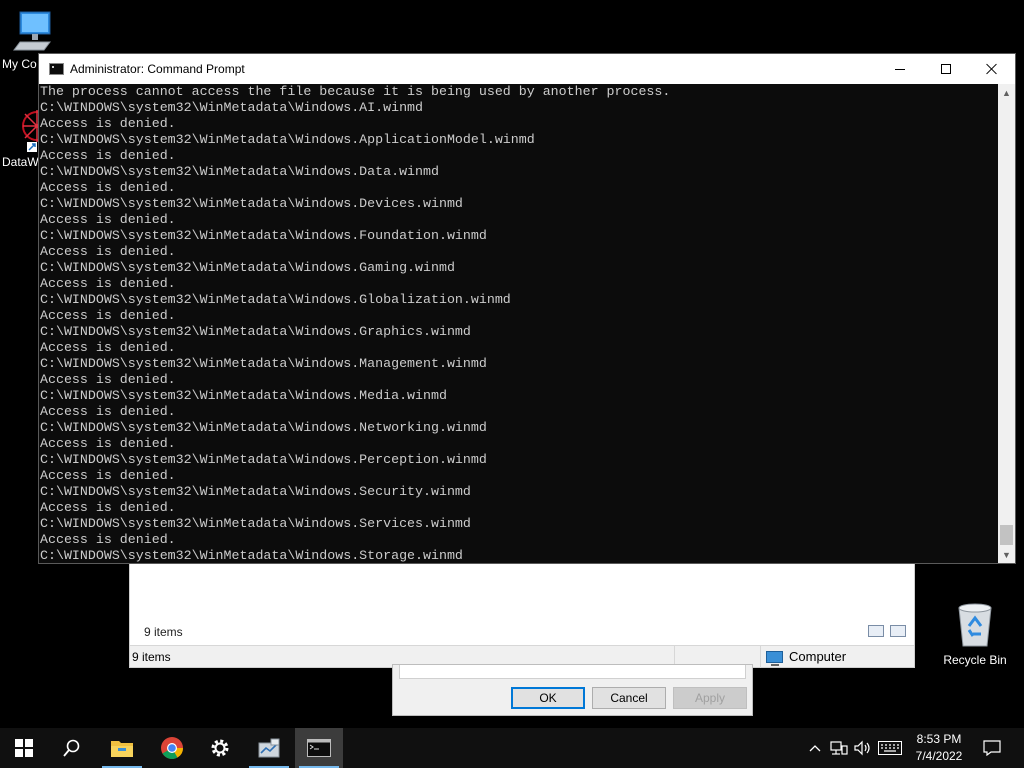 Image resolution: width=1024 pixels, height=768 pixels. I want to click on clock-date: 7/4/2022, so click(939, 756).